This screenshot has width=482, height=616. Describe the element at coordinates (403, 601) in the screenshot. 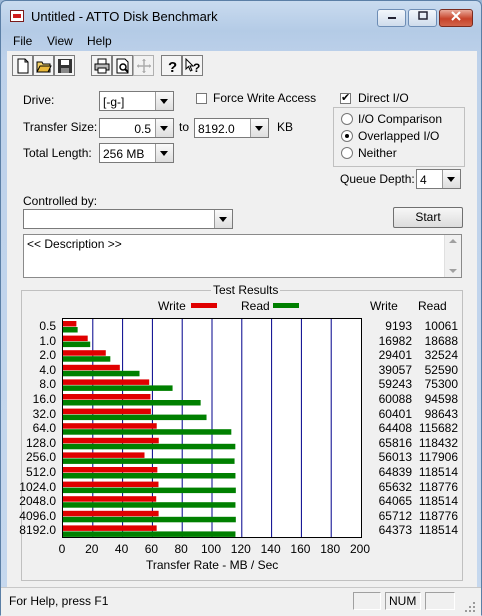

I see `num-lock-indicator: NUM` at that location.